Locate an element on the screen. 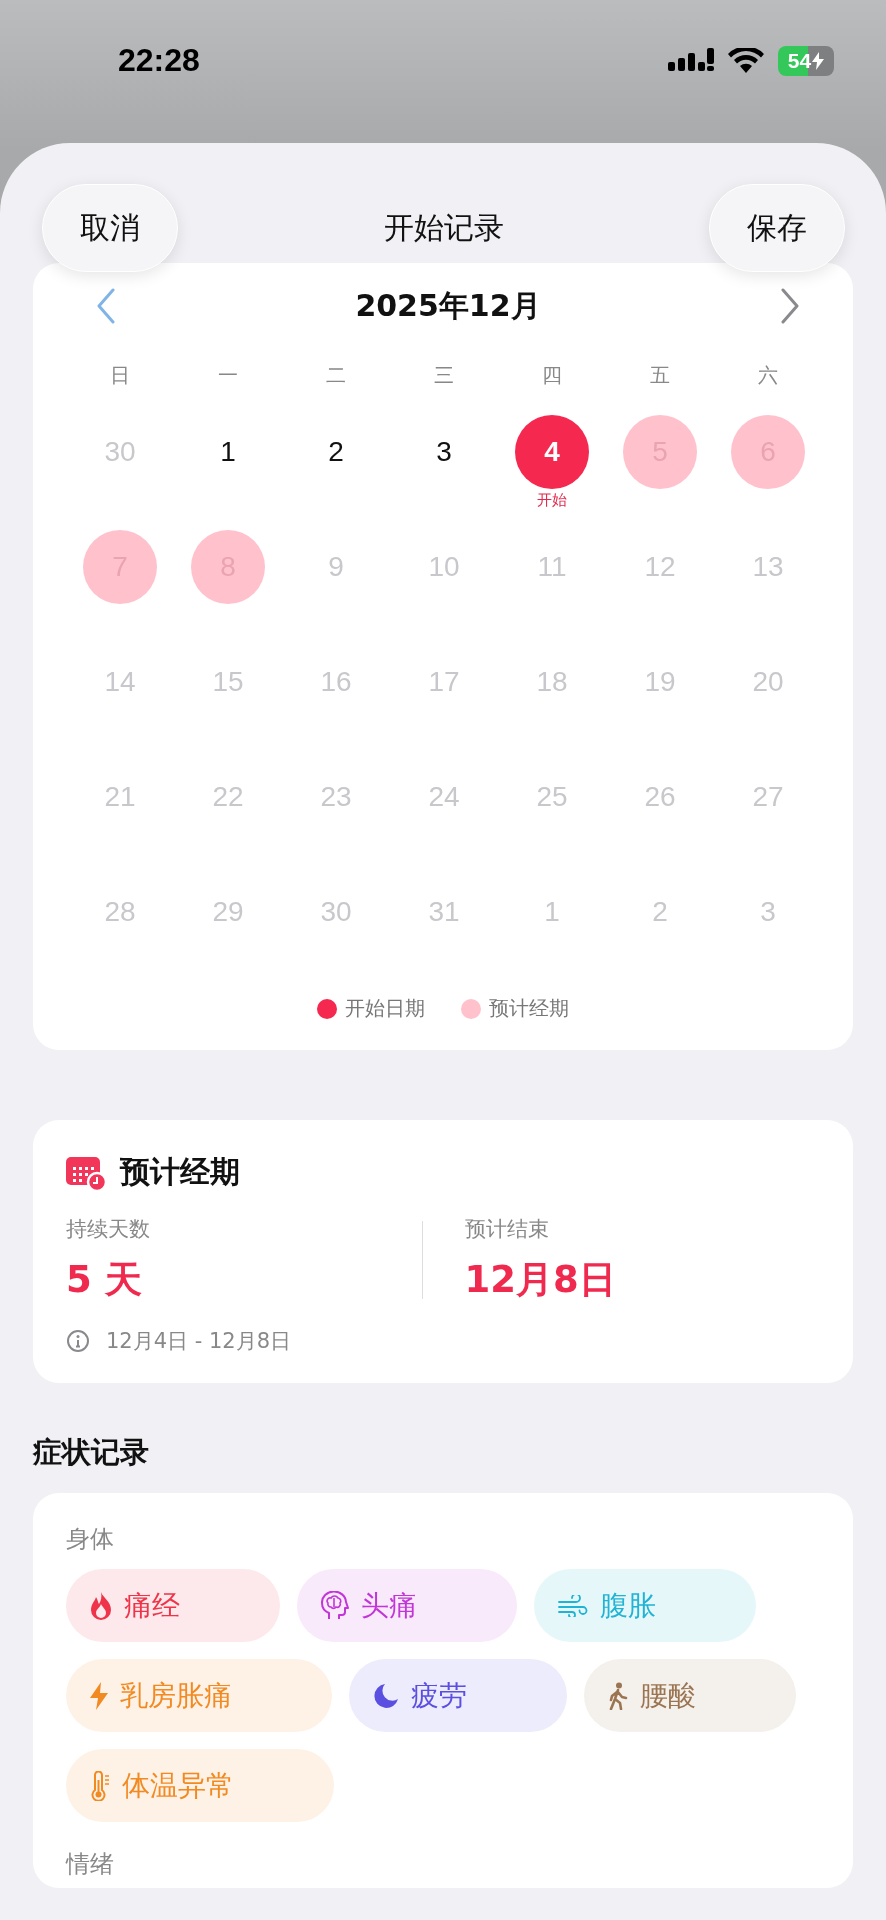  end-date-label: 预计结束 is located at coordinates (507, 1229).